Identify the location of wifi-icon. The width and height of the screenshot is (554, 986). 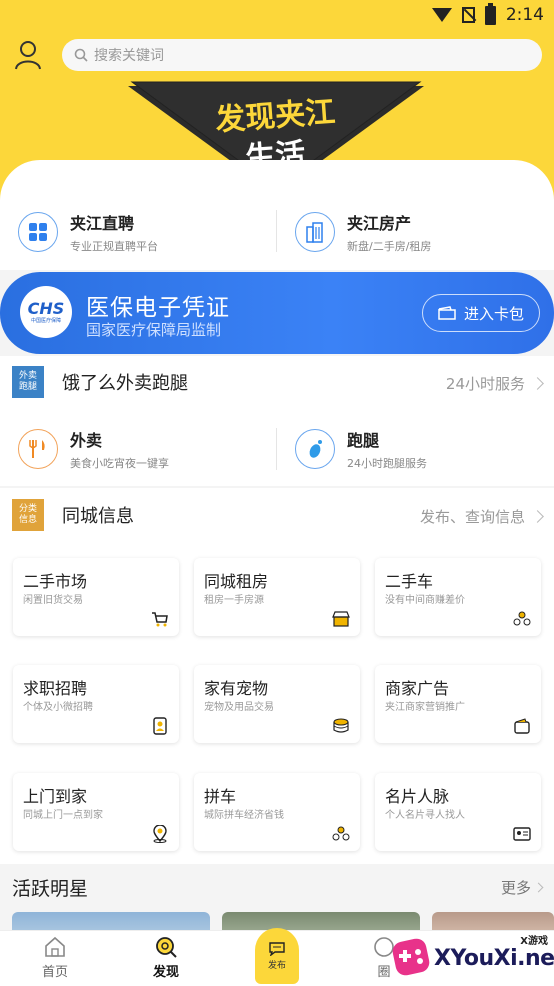
(441, 15).